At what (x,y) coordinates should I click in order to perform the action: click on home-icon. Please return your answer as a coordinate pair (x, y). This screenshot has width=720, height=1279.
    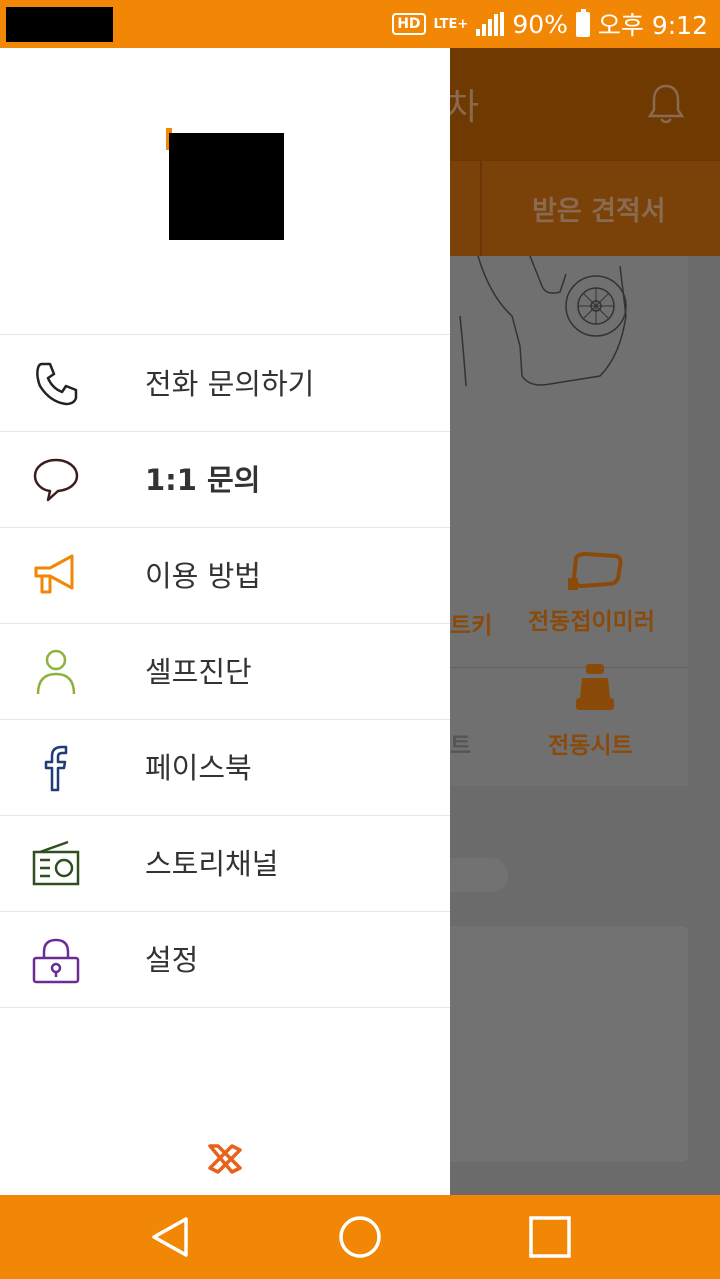
    Looking at the image, I should click on (360, 1237).